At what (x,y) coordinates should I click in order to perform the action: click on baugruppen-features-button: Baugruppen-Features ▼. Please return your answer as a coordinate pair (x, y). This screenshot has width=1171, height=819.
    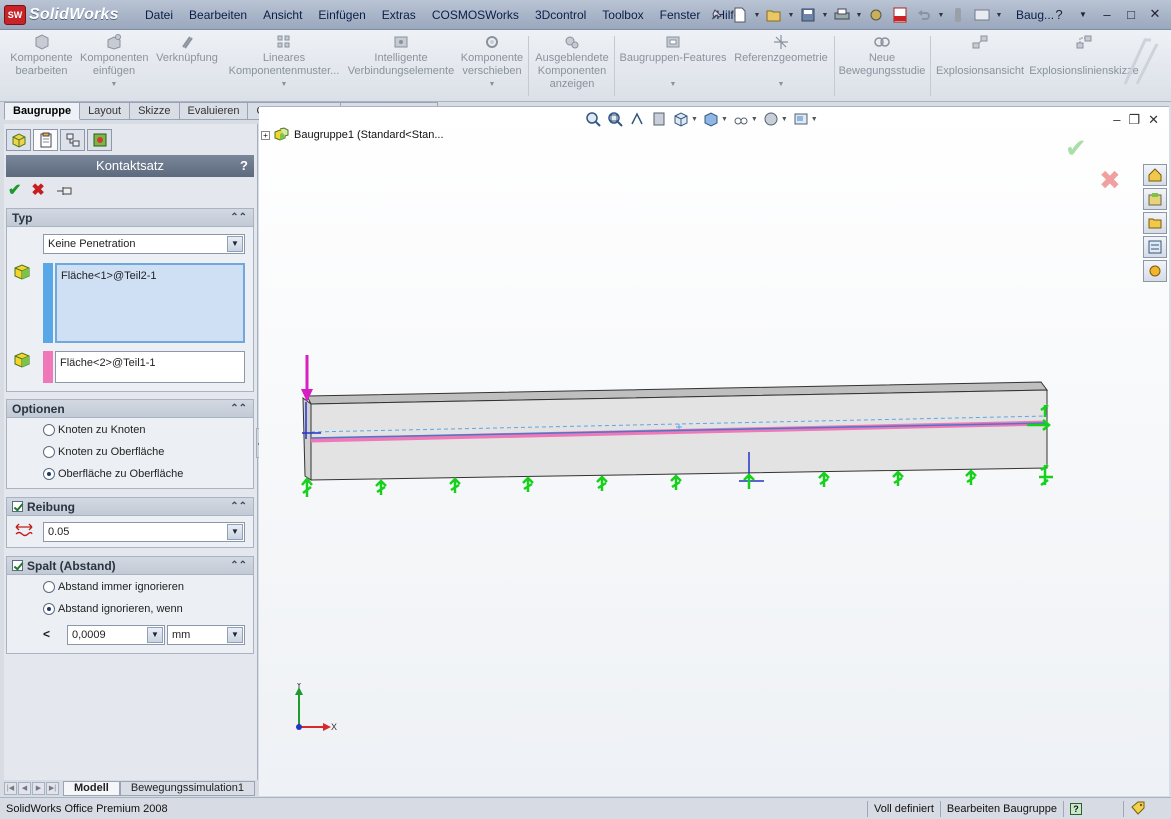
    Looking at the image, I should click on (673, 62).